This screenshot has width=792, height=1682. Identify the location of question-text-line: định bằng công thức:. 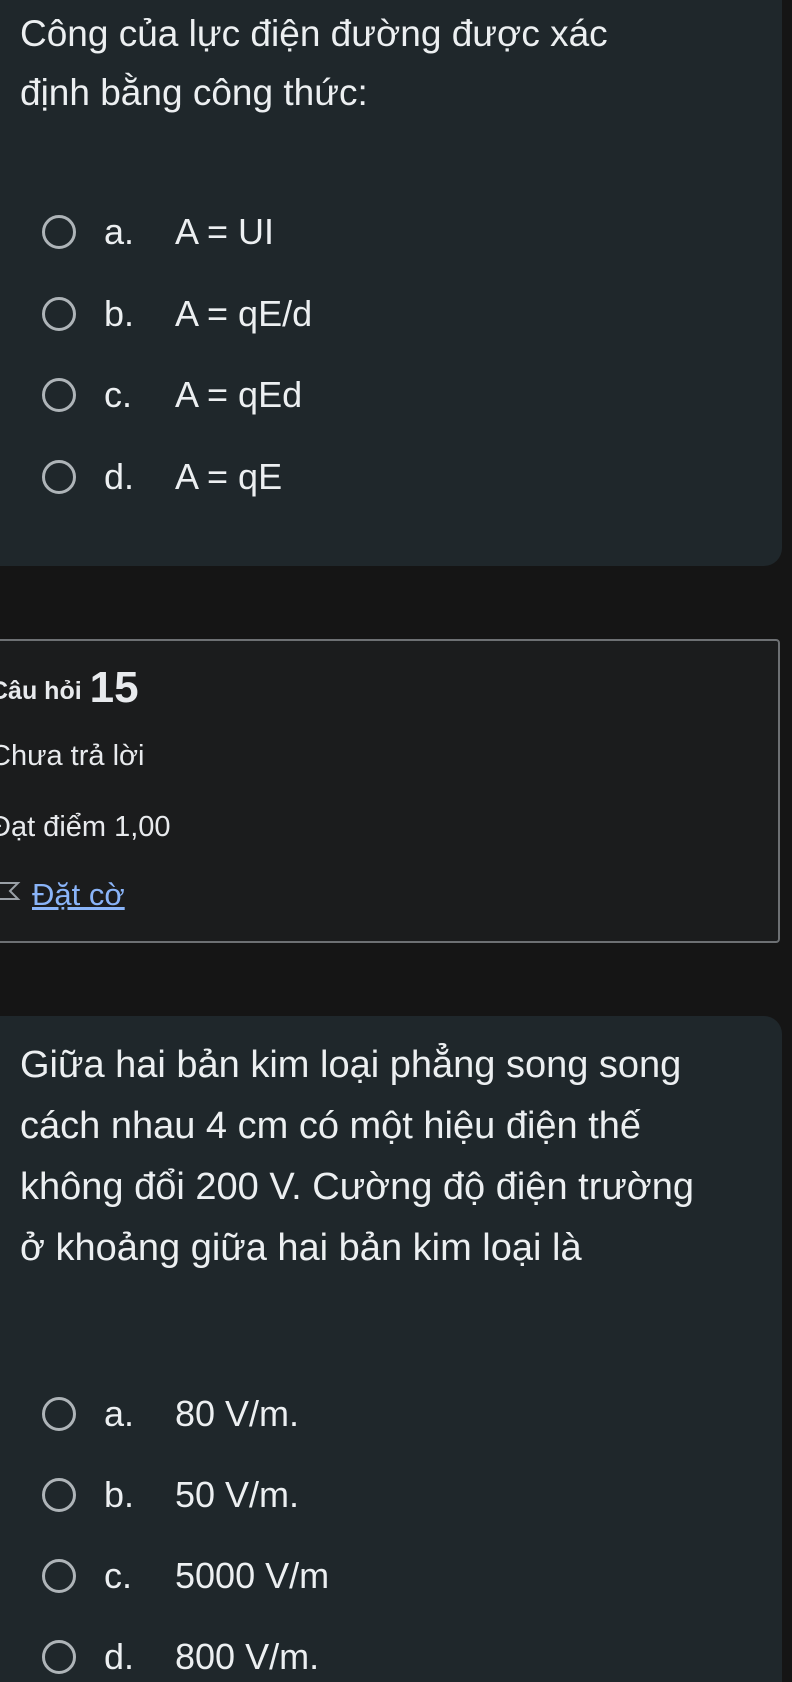
(194, 92).